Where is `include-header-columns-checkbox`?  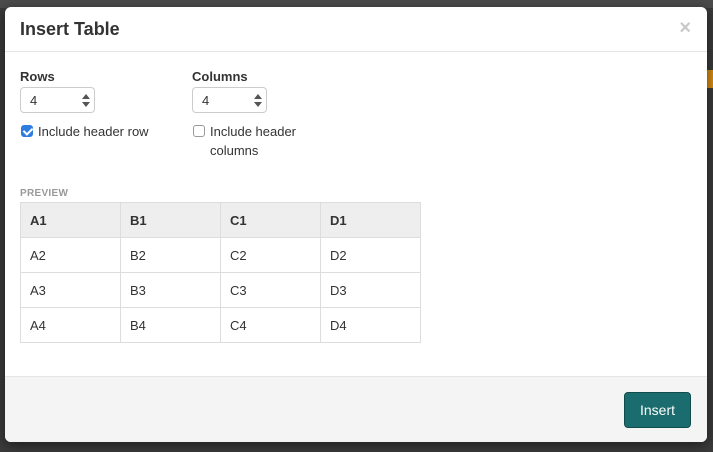
include-header-columns-checkbox is located at coordinates (199, 131).